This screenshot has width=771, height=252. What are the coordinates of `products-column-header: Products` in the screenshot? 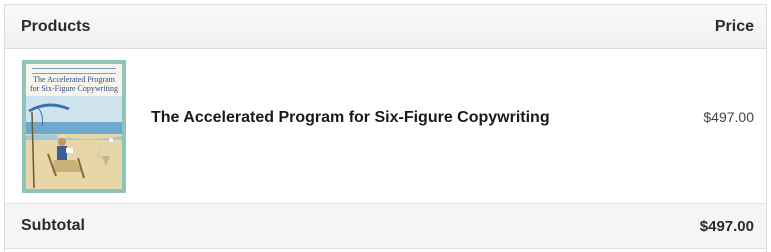 It's located at (56, 26).